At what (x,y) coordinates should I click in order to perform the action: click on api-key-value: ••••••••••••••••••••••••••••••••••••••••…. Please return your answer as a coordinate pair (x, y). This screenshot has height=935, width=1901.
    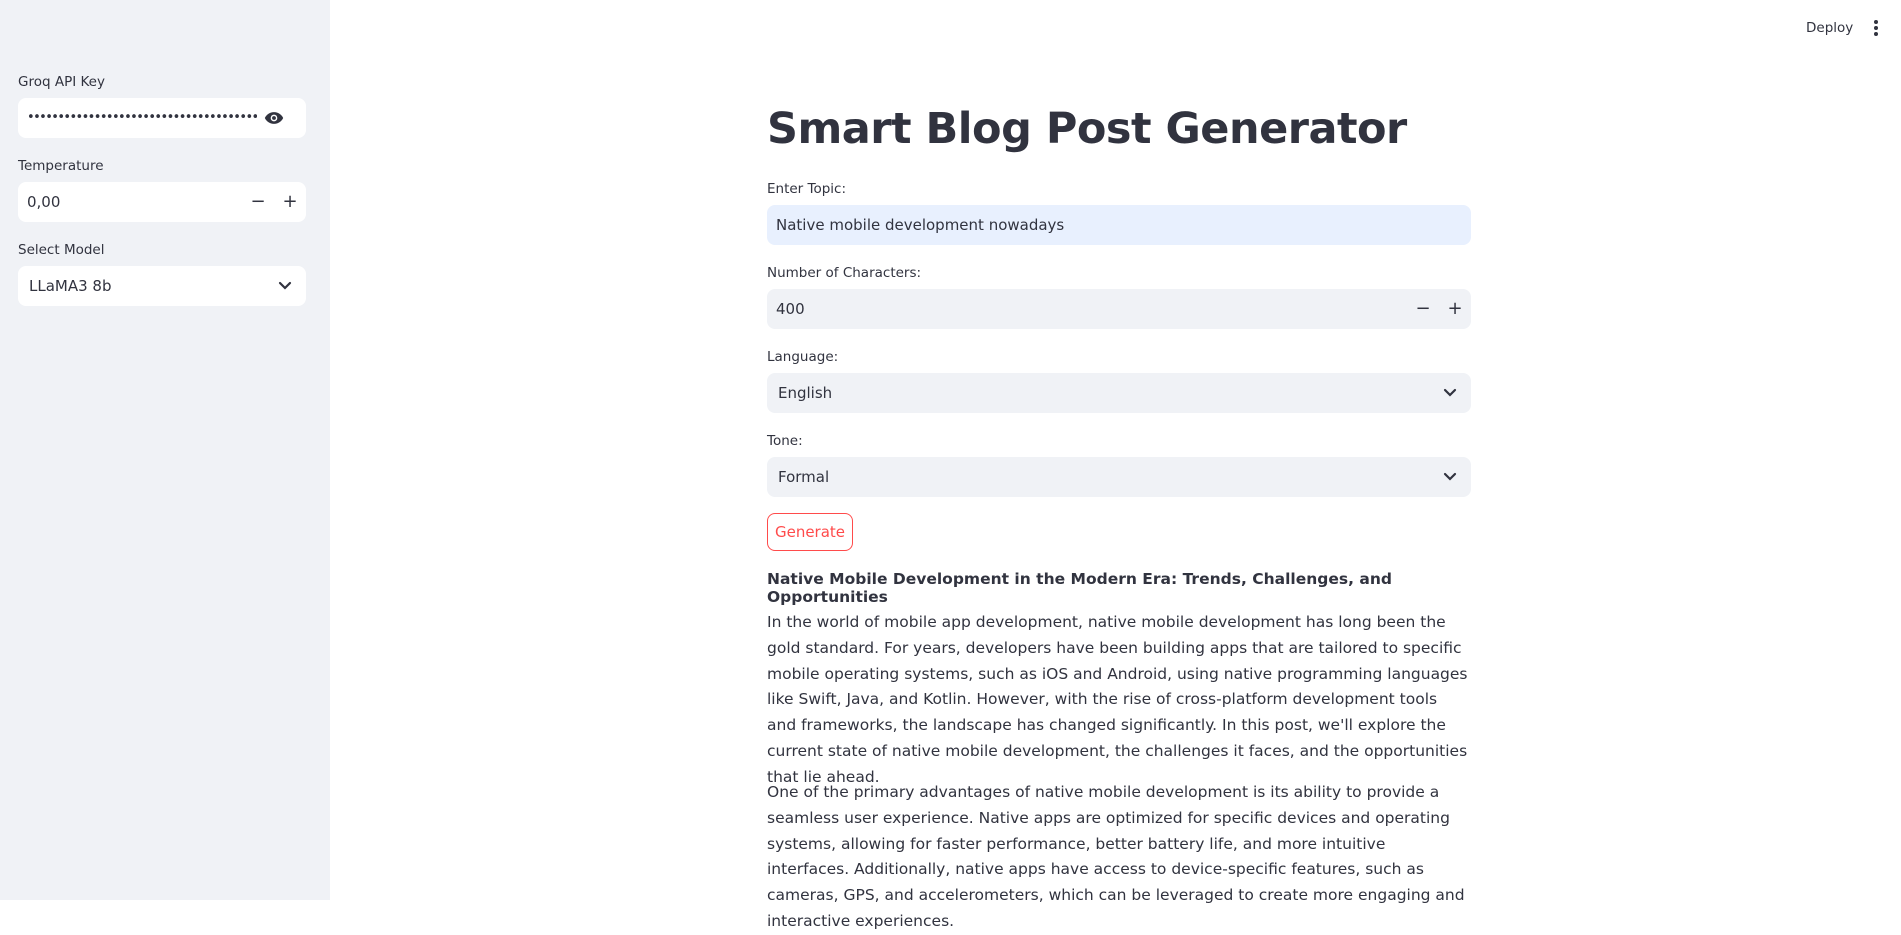
    Looking at the image, I should click on (142, 118).